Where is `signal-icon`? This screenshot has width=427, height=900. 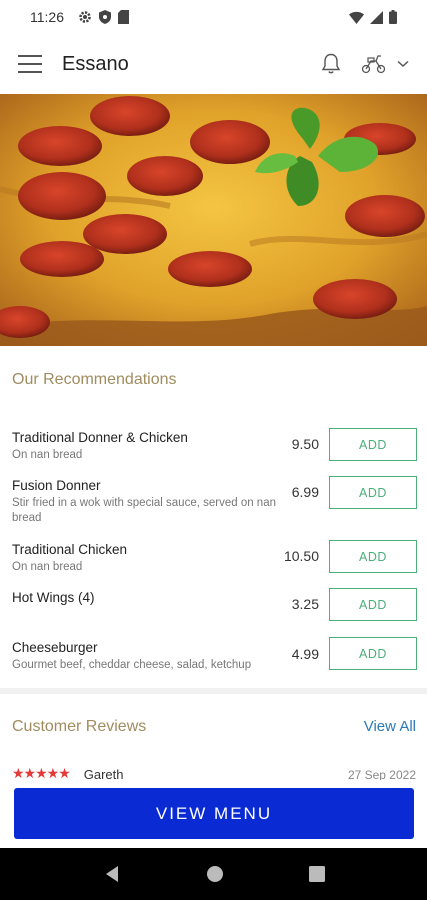 signal-icon is located at coordinates (376, 17).